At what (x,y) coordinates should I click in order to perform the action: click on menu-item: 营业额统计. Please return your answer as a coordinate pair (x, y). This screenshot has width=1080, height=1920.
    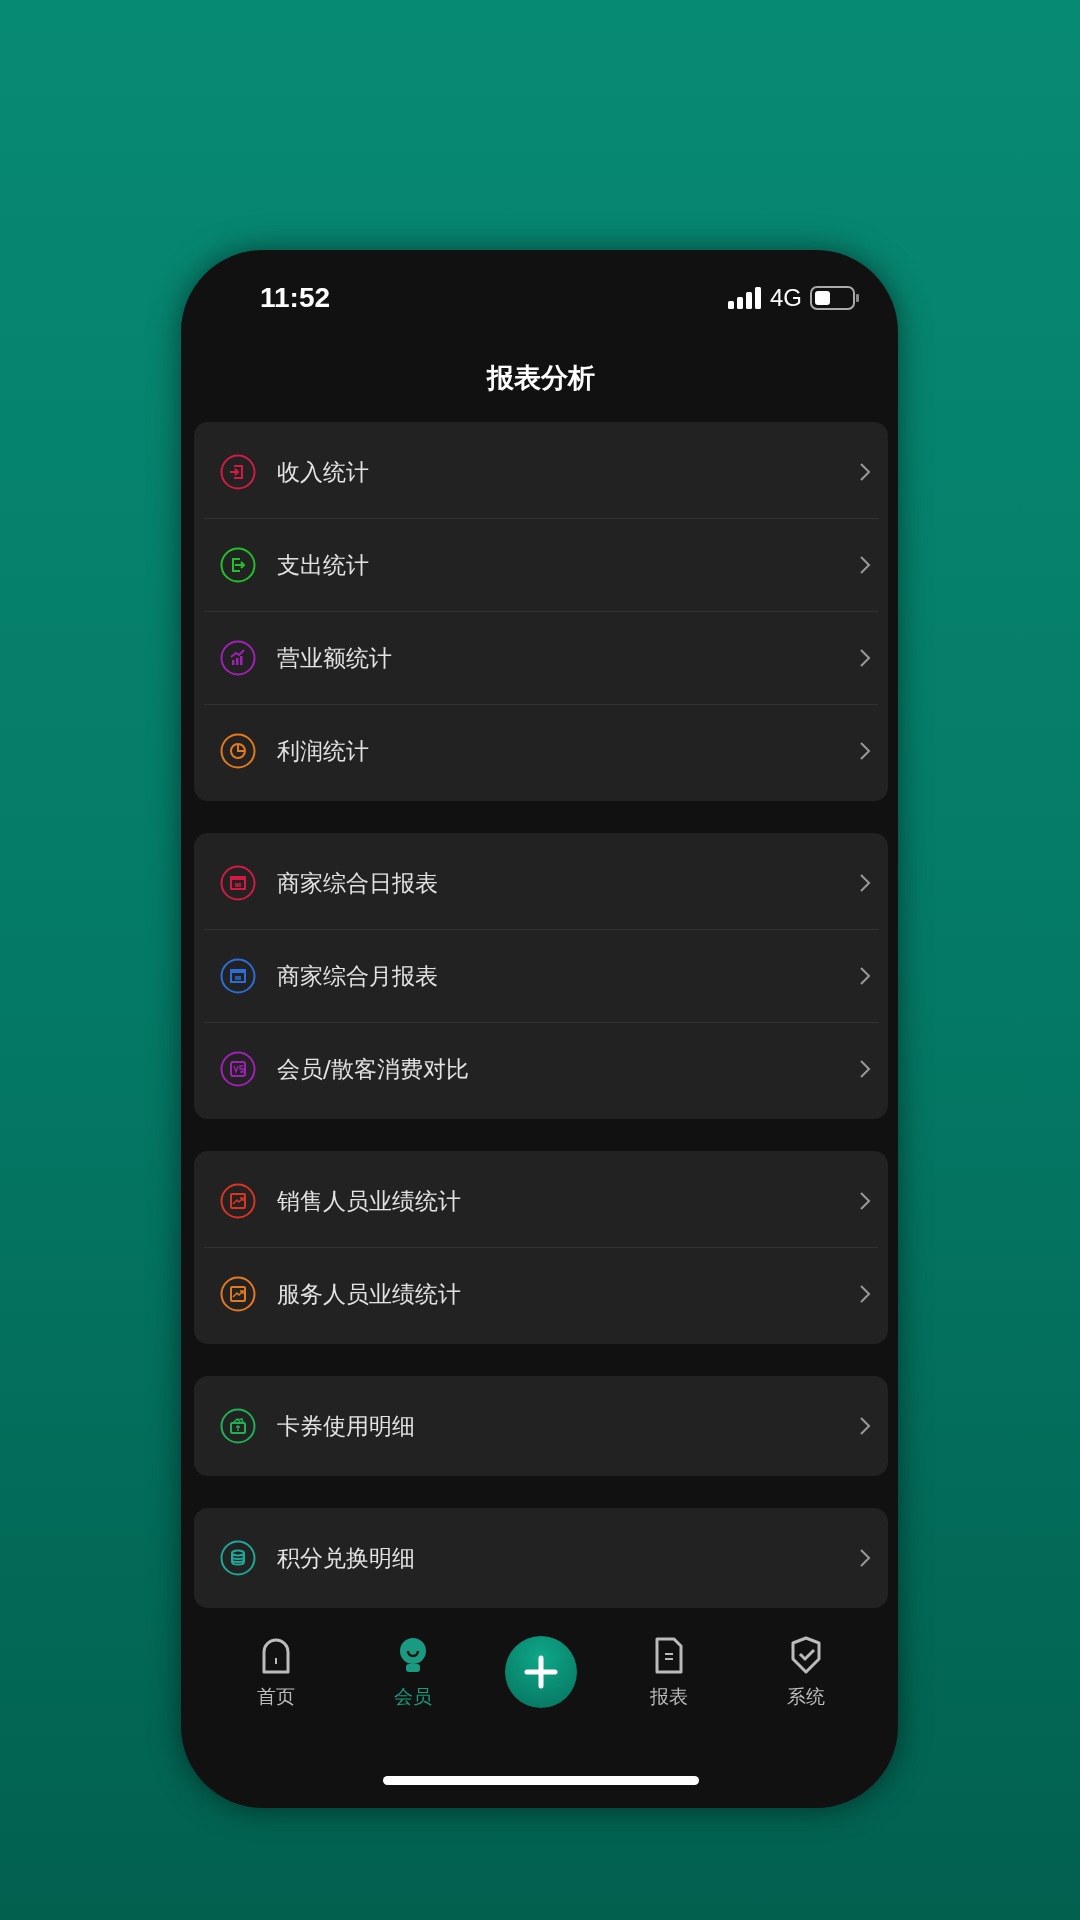
    Looking at the image, I should click on (541, 658).